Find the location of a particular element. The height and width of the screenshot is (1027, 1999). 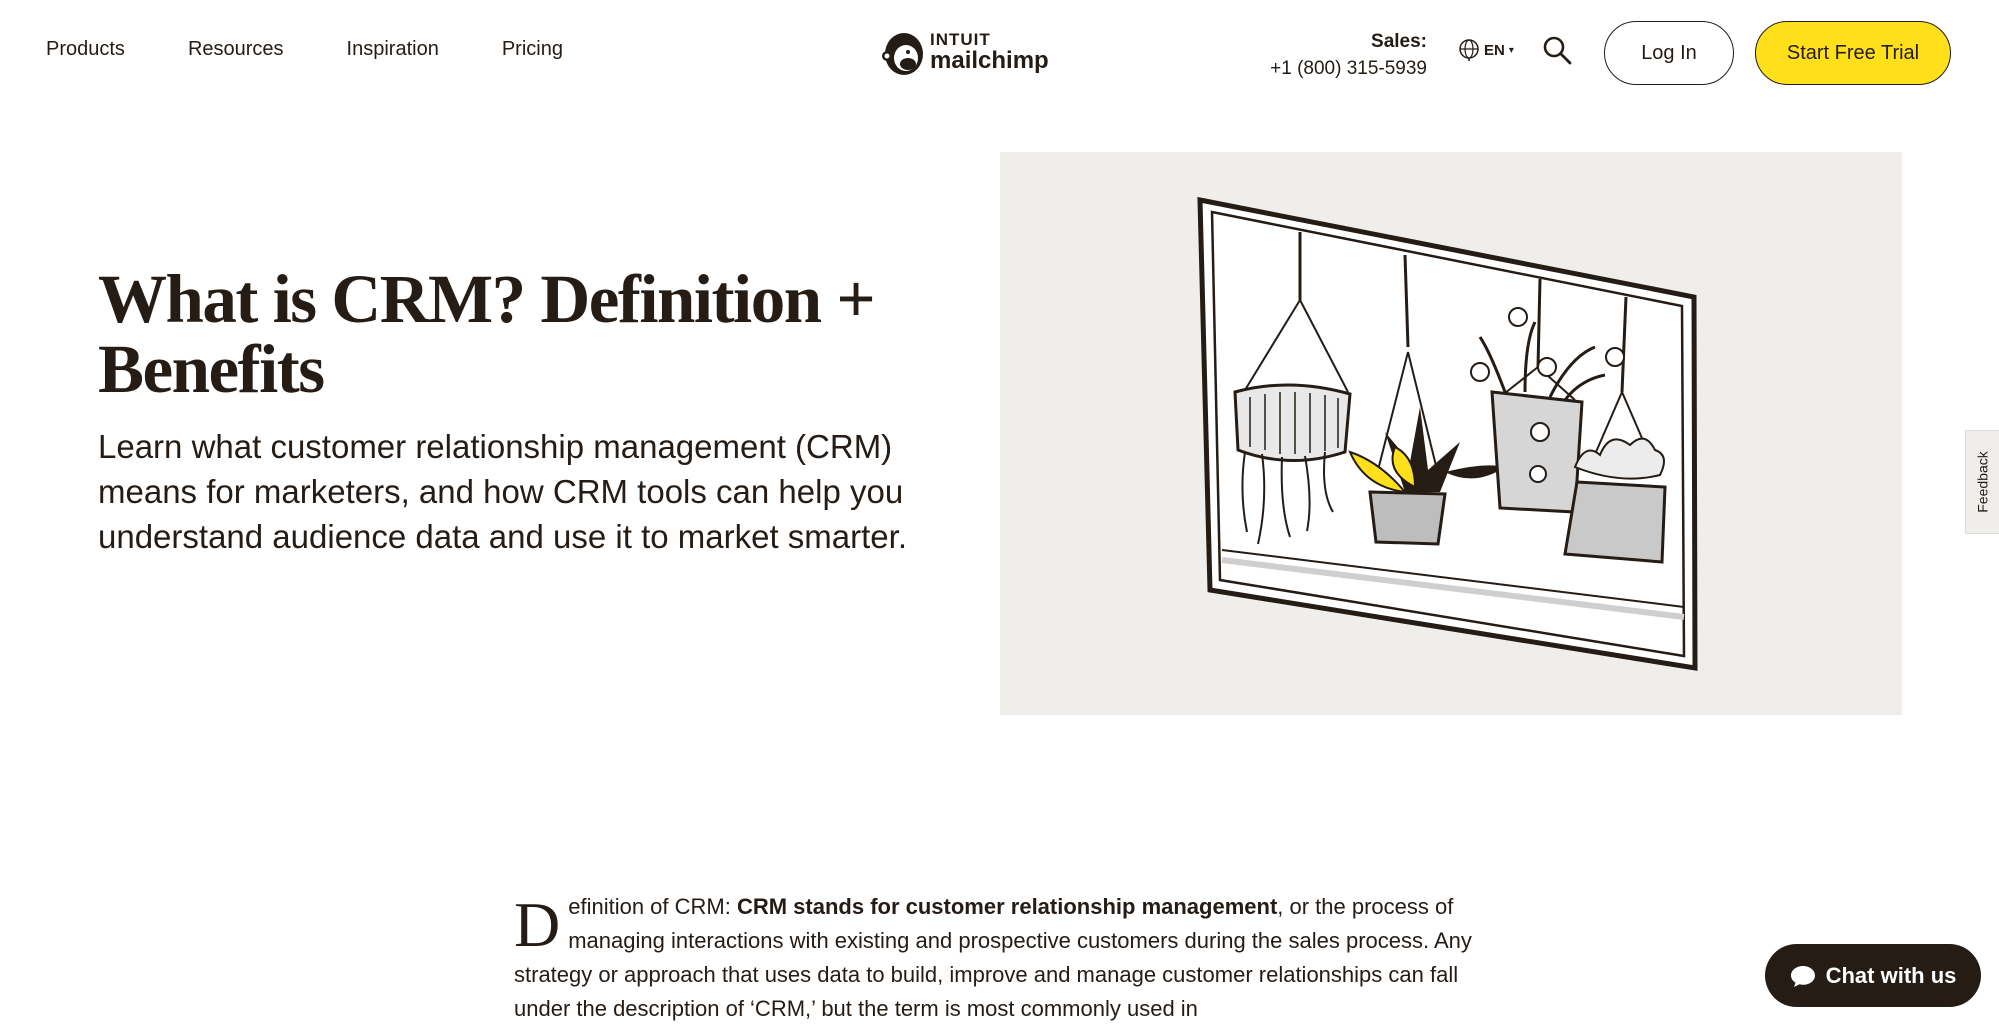

sales-contact: Sales: +1 (800) 315-5939 is located at coordinates (1348, 55).